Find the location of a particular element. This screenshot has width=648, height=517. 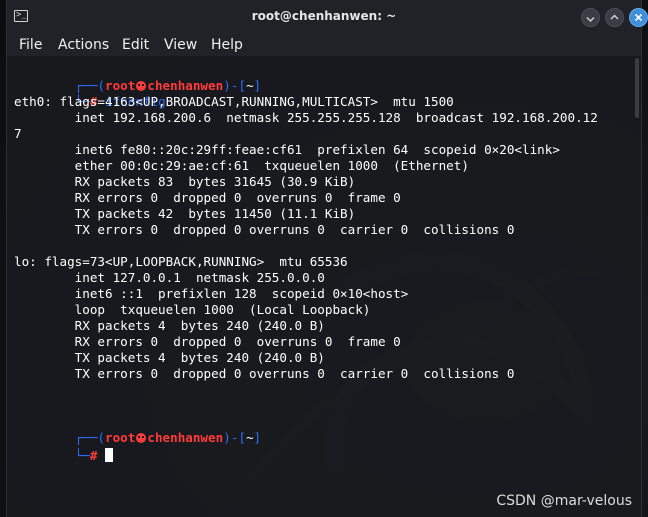

close-icon is located at coordinates (638, 17).